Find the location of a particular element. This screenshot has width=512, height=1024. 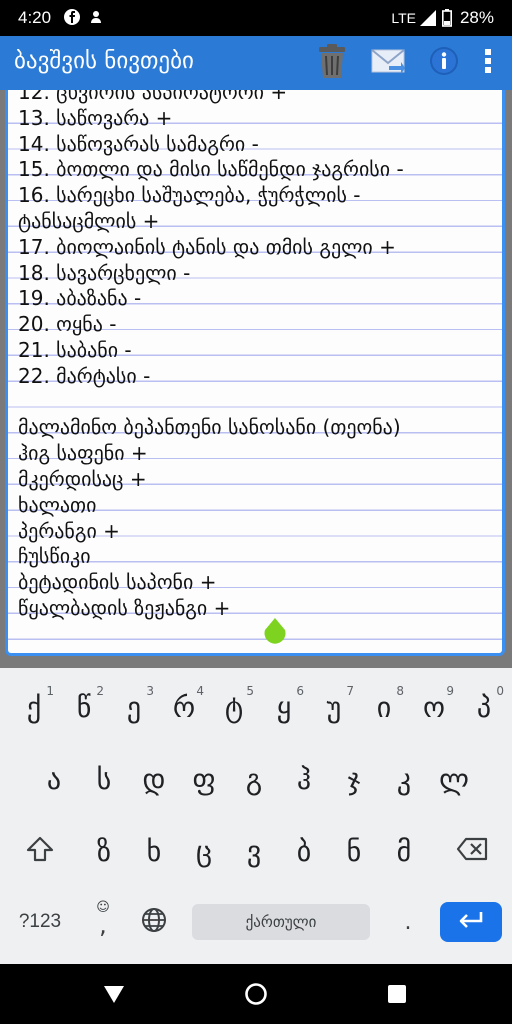

key-ც: ც is located at coordinates (204, 851).